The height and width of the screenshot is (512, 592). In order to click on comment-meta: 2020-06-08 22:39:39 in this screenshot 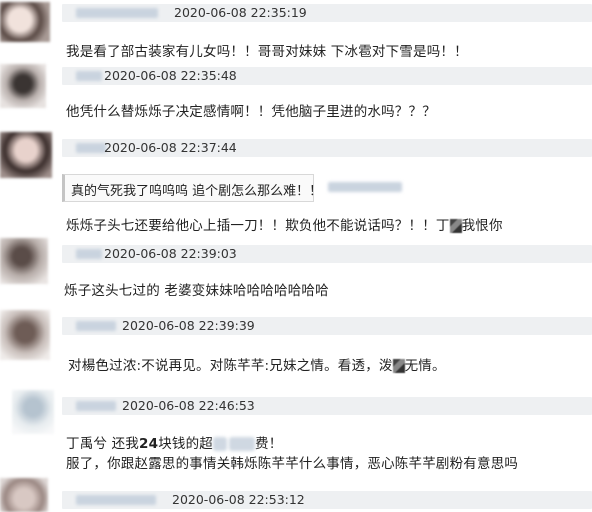, I will do `click(327, 326)`.